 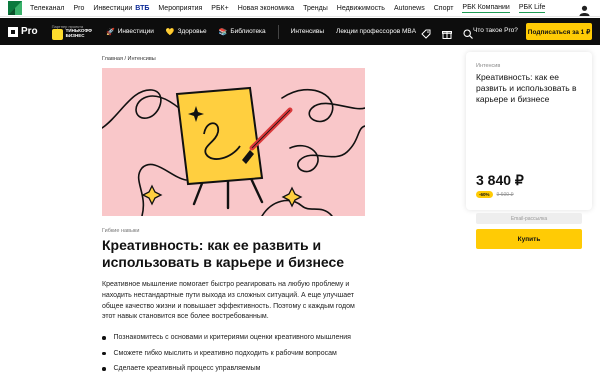 I want to click on pro-logo-icon, so click(x=13, y=31).